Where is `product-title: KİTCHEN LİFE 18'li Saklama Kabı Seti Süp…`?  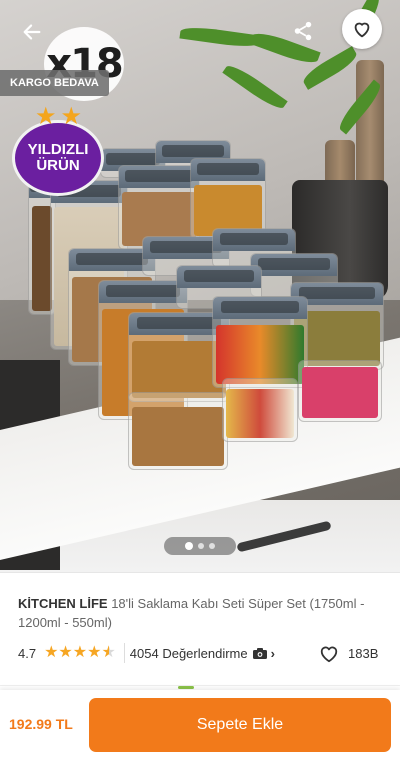
product-title: KİTCHEN LİFE 18'li Saklama Kabı Seti Süp… is located at coordinates (203, 613).